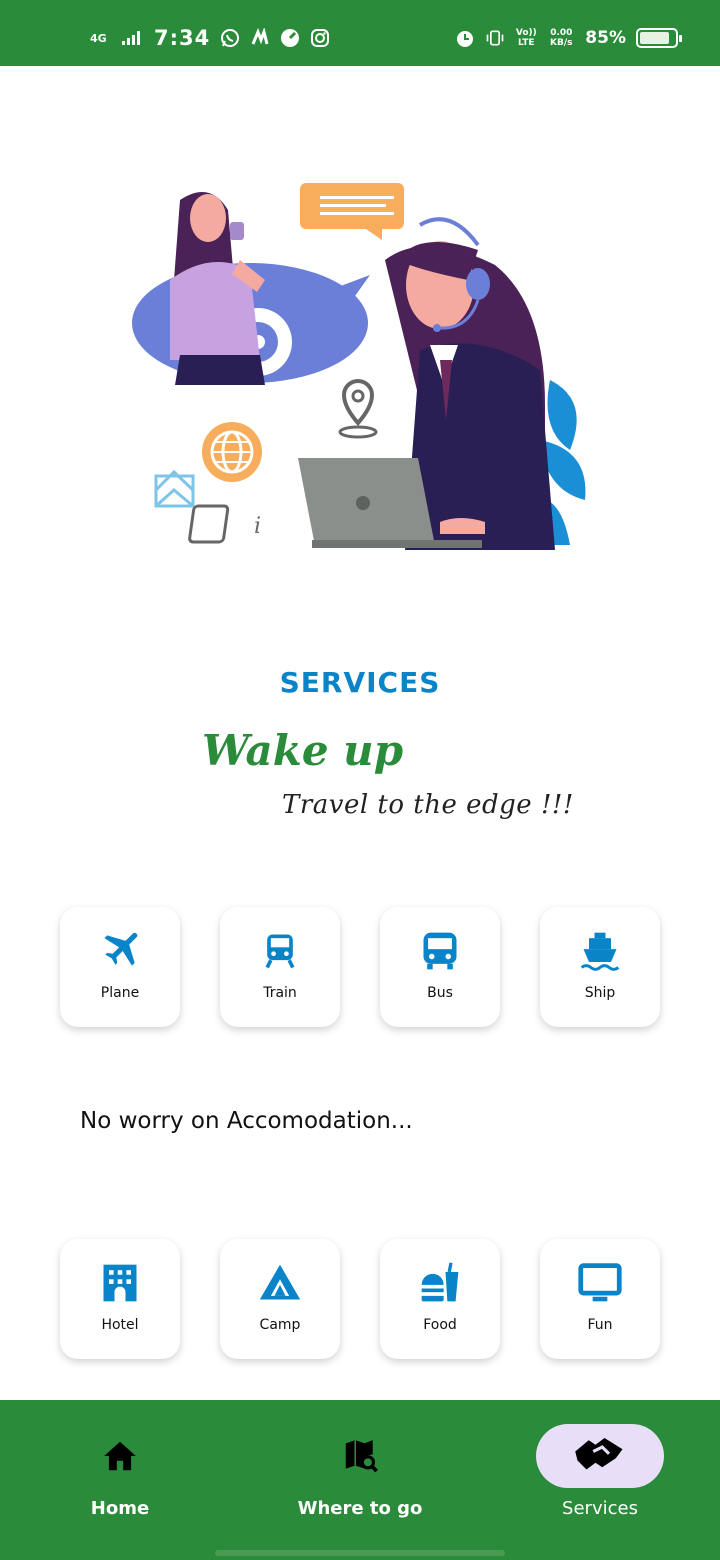 The width and height of the screenshot is (720, 1560). What do you see at coordinates (358, 409) in the screenshot?
I see `location-pin-icon` at bounding box center [358, 409].